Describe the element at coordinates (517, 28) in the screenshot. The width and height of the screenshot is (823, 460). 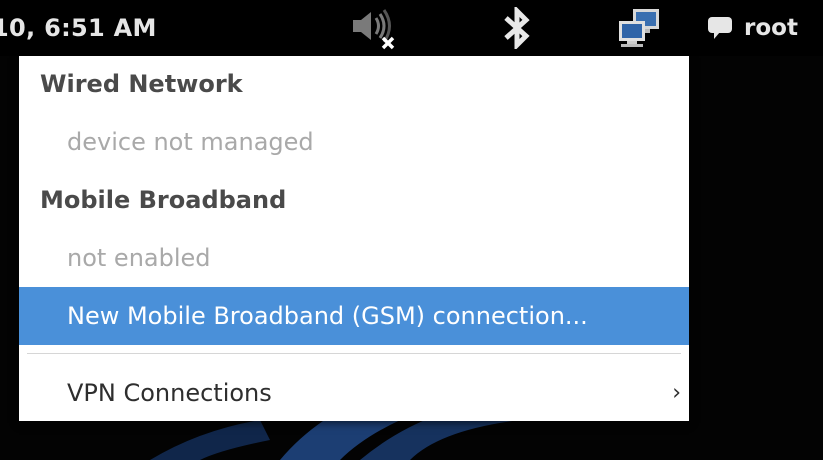
I see `bluetooth-icon` at that location.